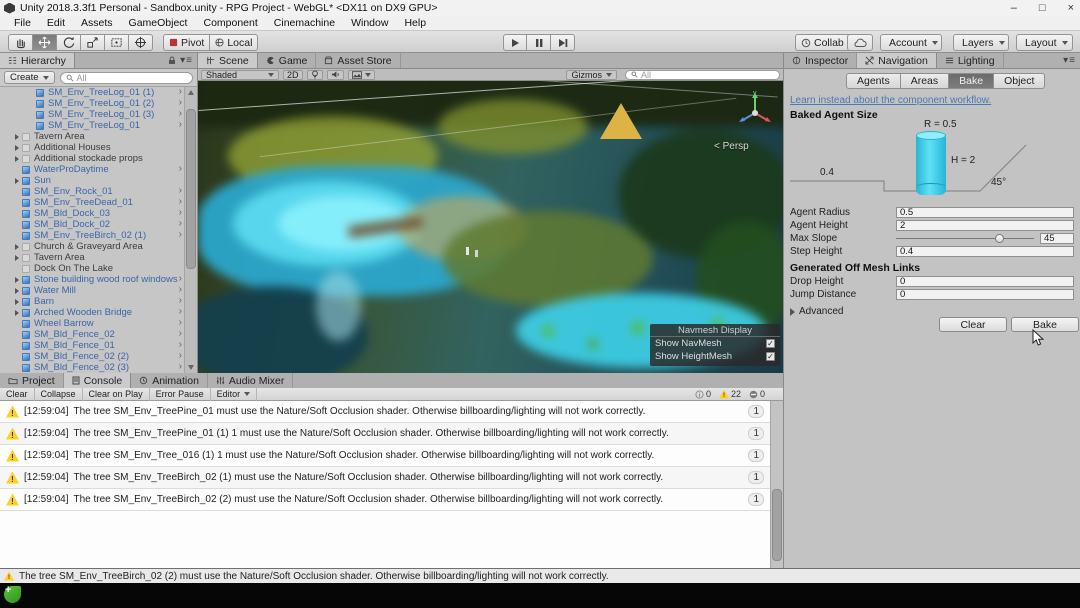  Describe the element at coordinates (287, 60) in the screenshot. I see `tab-game: Game` at that location.